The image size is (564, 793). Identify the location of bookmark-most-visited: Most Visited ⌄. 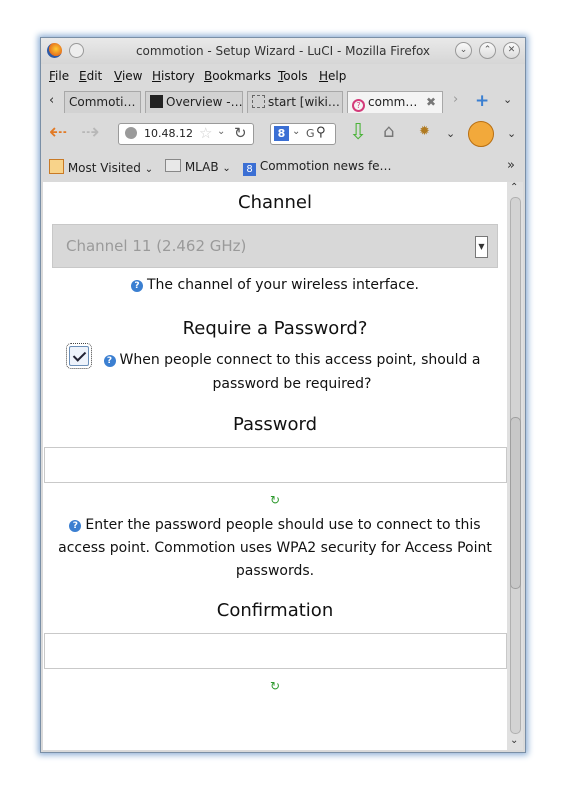
(101, 167).